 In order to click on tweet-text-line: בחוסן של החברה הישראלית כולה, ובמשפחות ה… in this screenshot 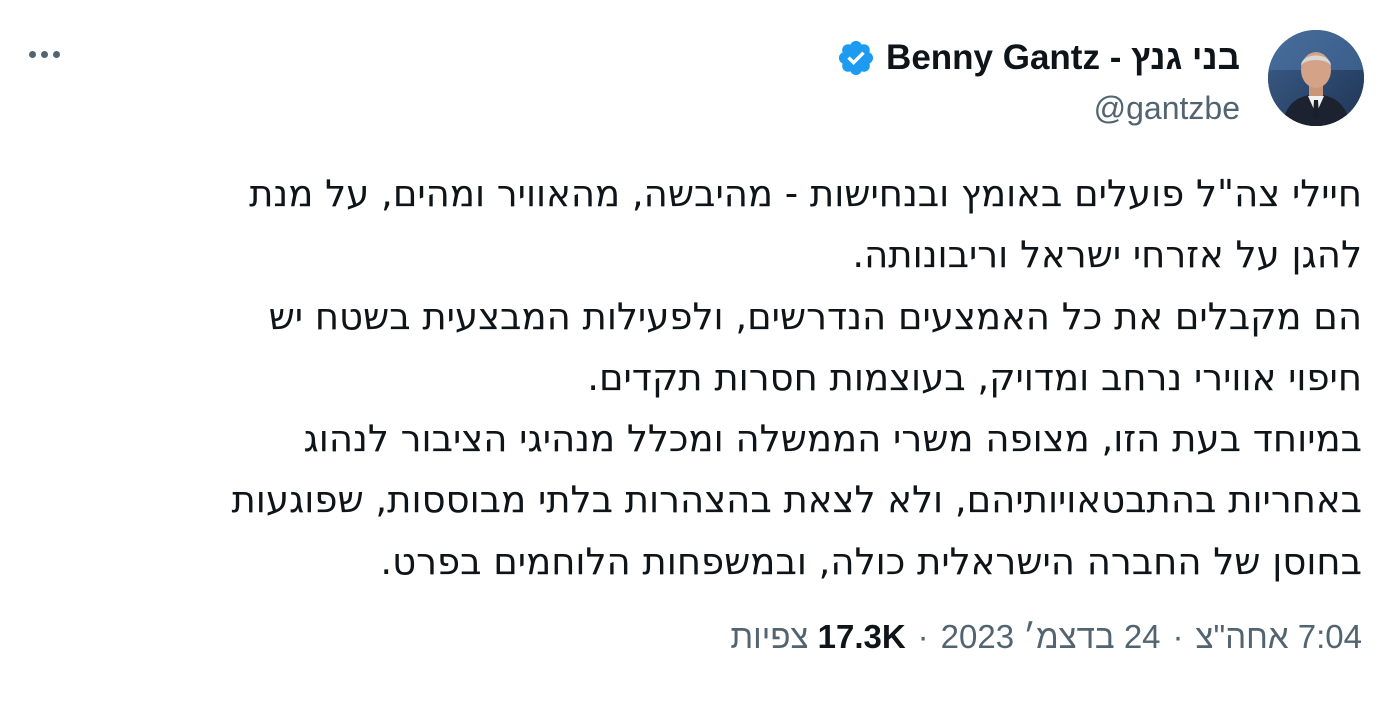, I will do `click(871, 561)`.